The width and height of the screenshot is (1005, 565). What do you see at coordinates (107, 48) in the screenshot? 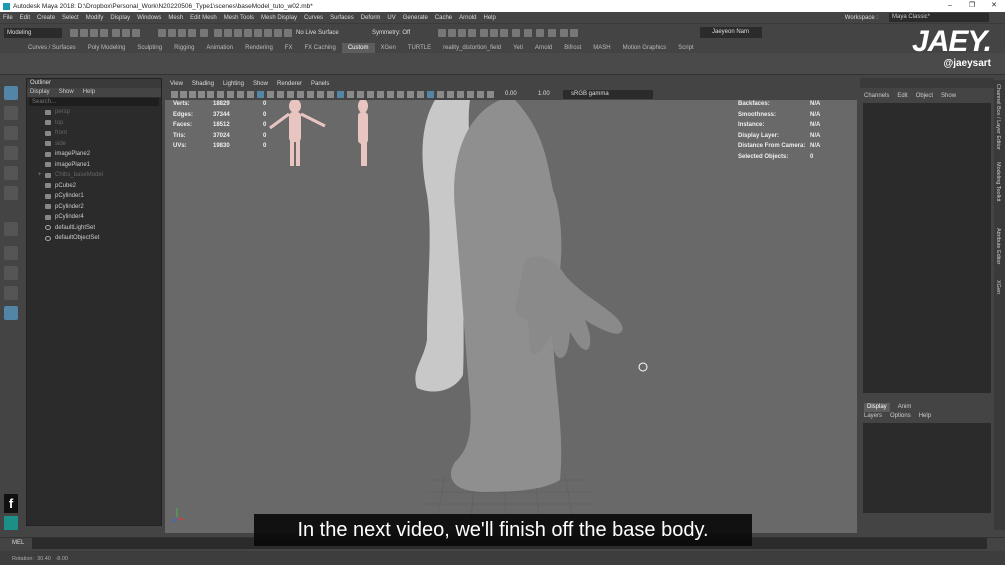
I see `shelf-tab-poly-modeling: Poly Modeling` at bounding box center [107, 48].